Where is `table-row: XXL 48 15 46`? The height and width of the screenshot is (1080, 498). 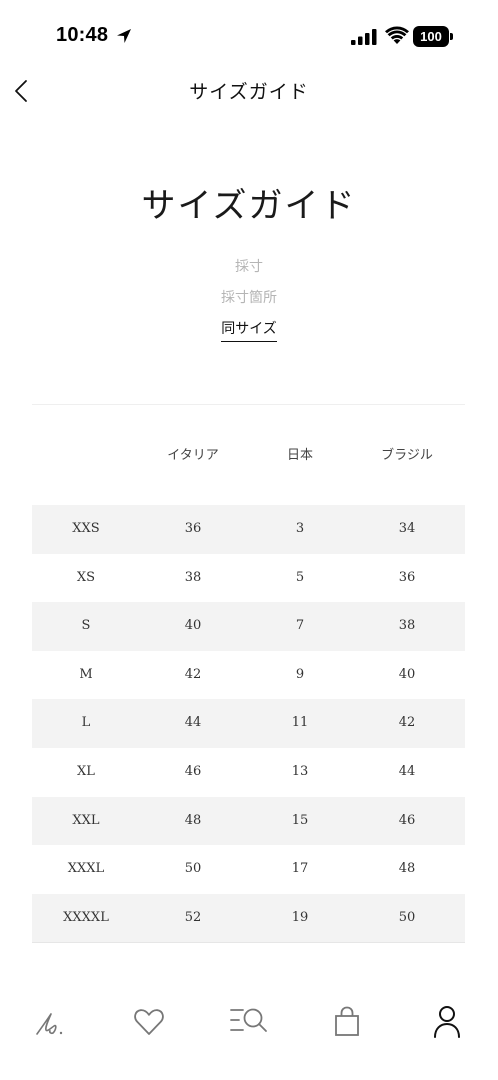 table-row: XXL 48 15 46 is located at coordinates (248, 821).